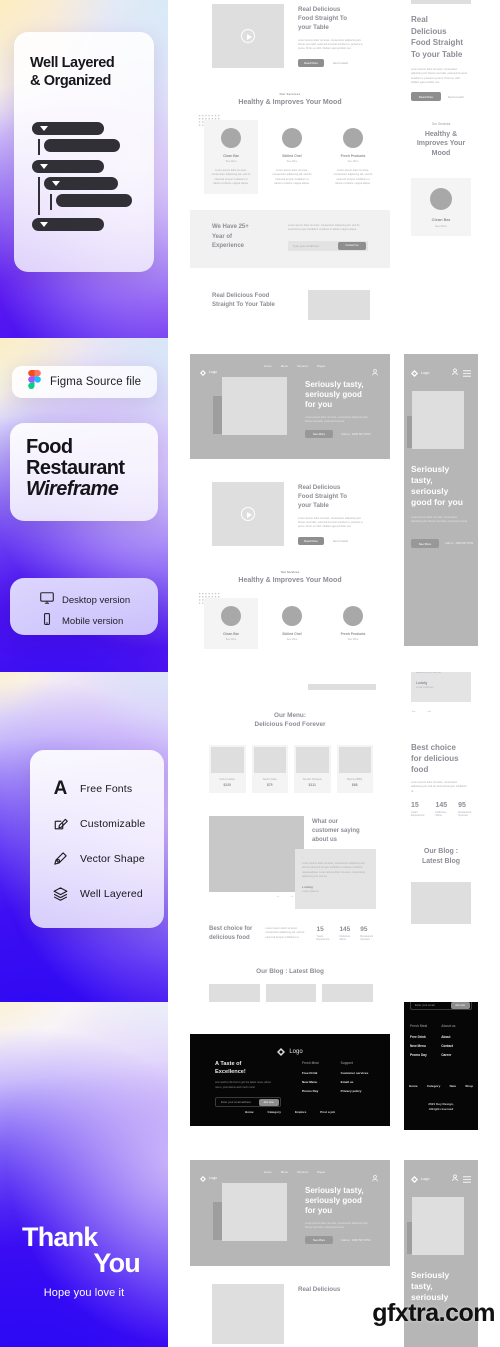 The height and width of the screenshot is (1347, 500). Describe the element at coordinates (98, 788) in the screenshot. I see `feature-item-free-fonts: A Free Fonts` at that location.